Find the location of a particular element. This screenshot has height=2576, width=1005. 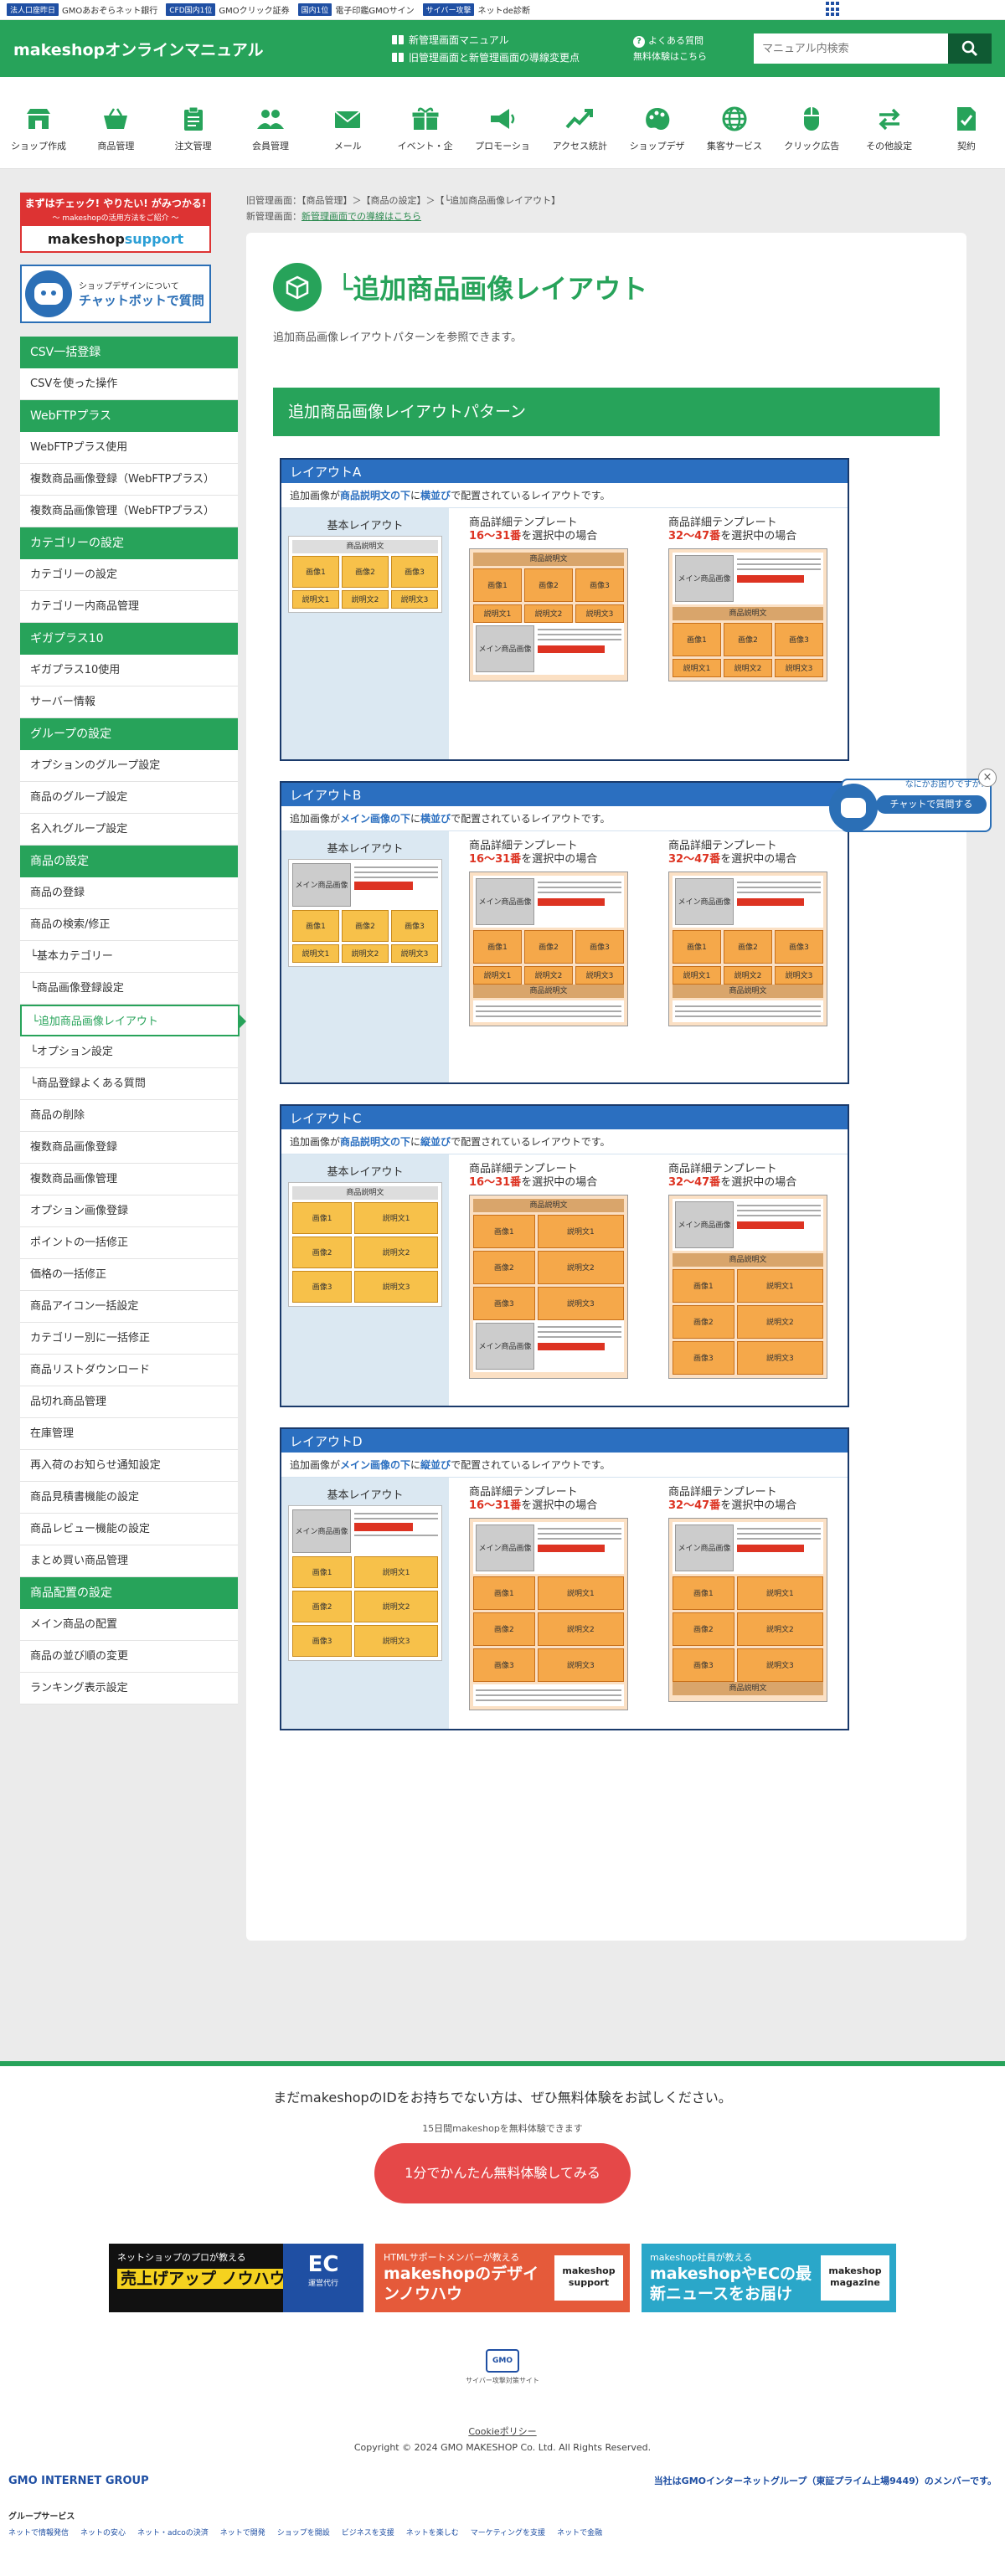

group-service-link: ネットで情報発信 is located at coordinates (38, 2532).